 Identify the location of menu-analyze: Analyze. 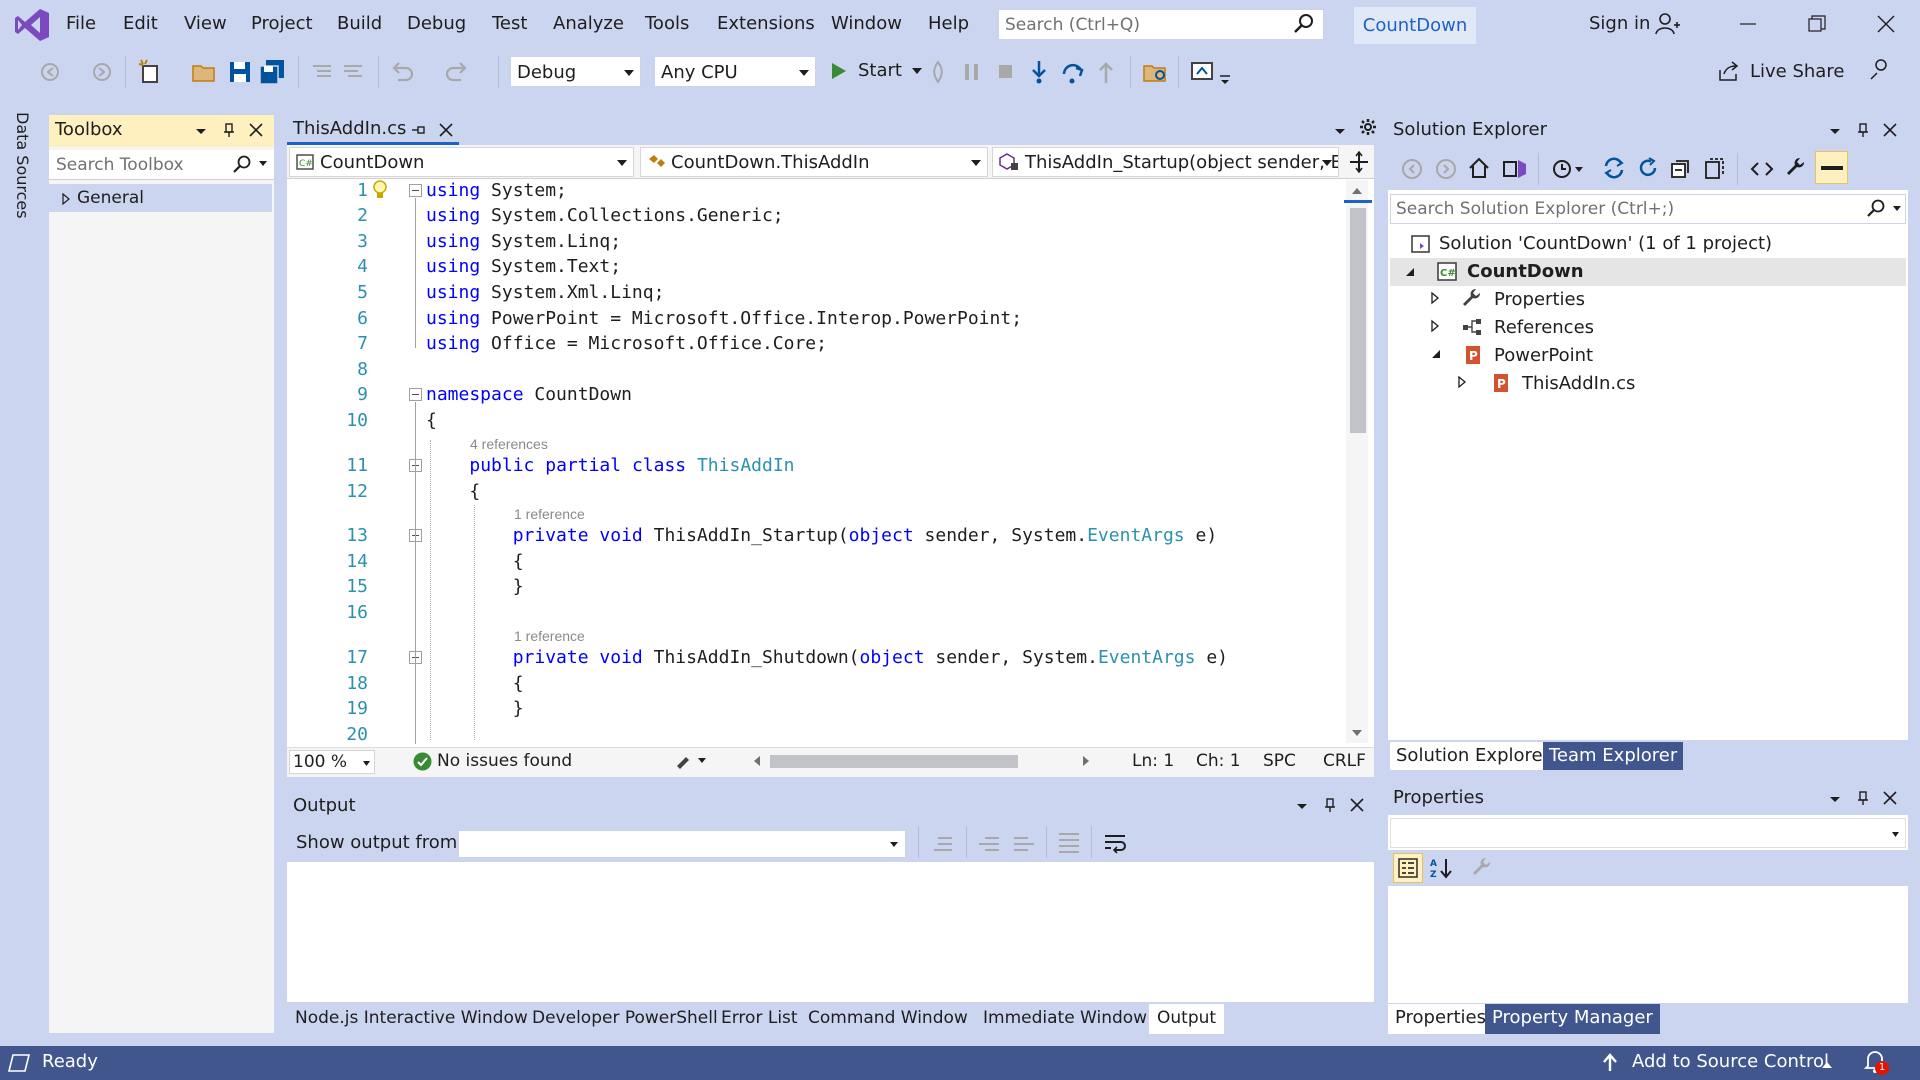
(588, 23).